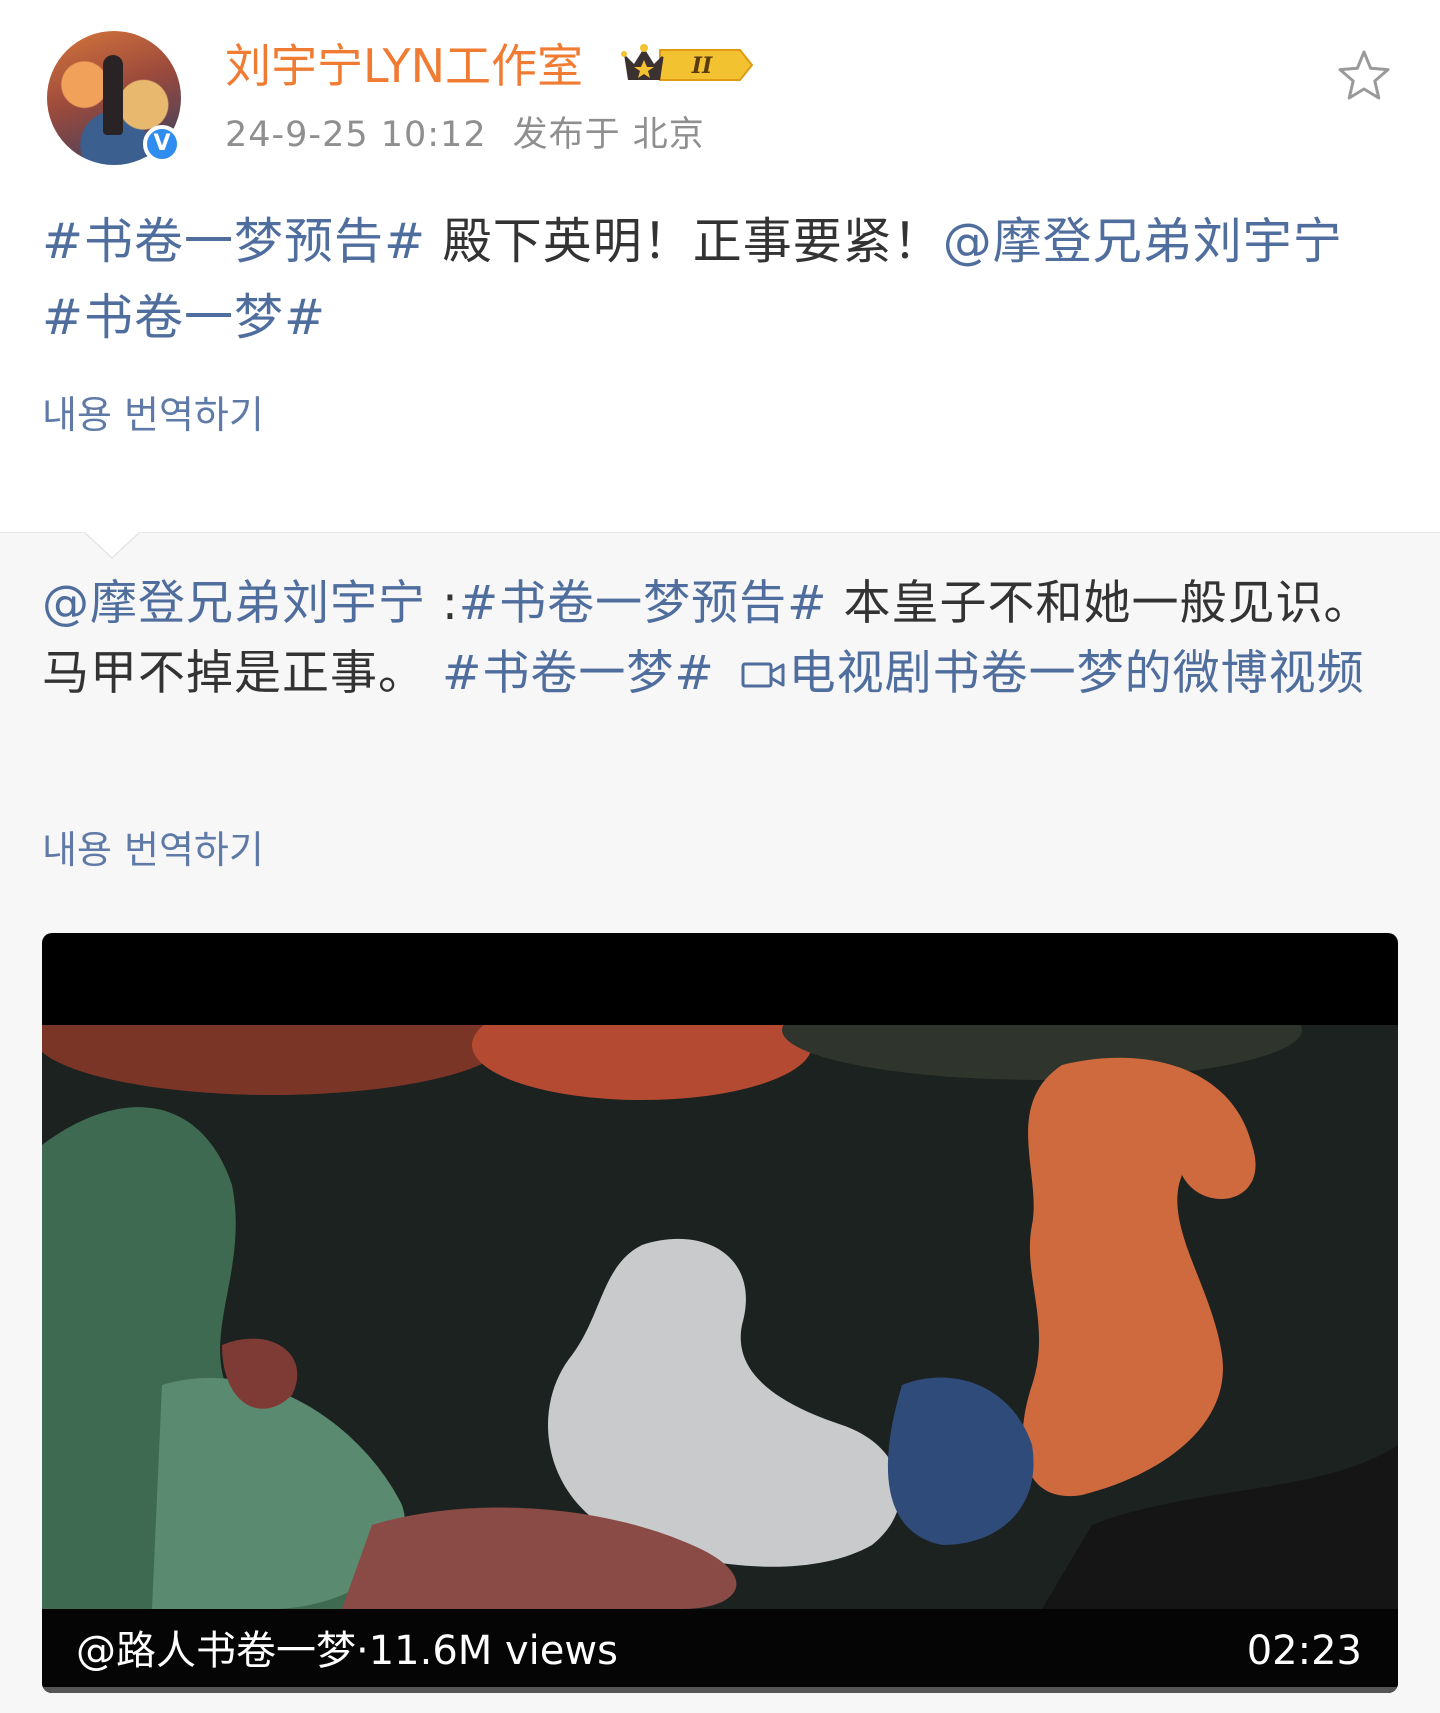  Describe the element at coordinates (1076, 673) in the screenshot. I see `video-link-label: 电视剧书卷一梦的微博视频` at that location.